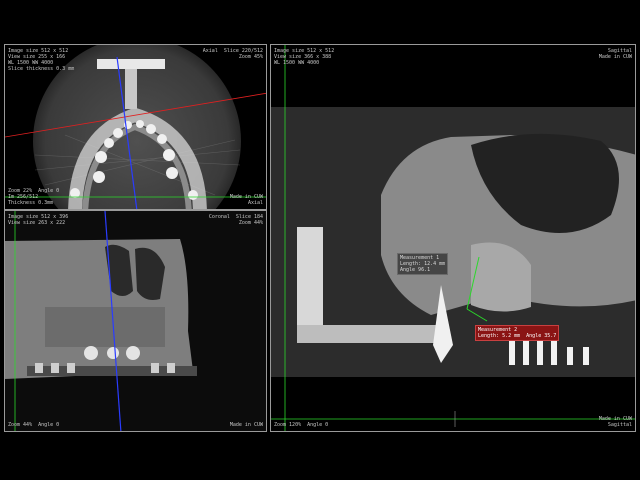 The width and height of the screenshot is (640, 480). I want to click on measurement-label-red: Measurement 2 Length: 5.2 mm Angle 35.7, so click(517, 333).